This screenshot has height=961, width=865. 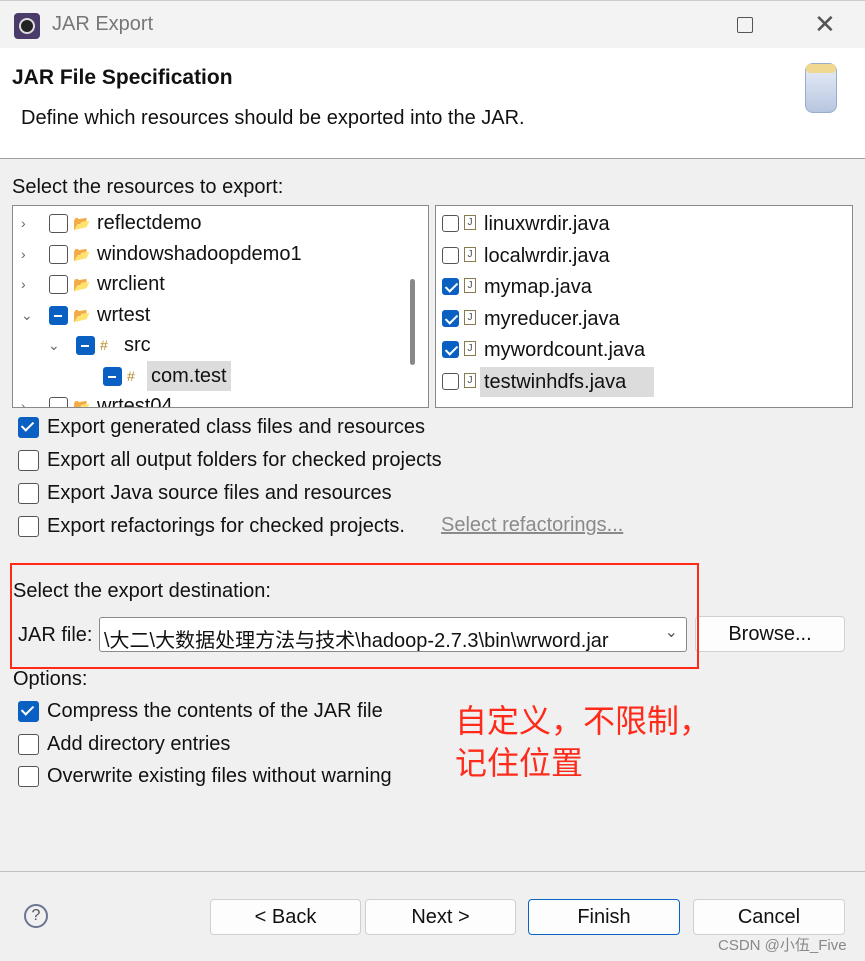 What do you see at coordinates (565, 350) in the screenshot?
I see `file-label: mywordcount.java` at bounding box center [565, 350].